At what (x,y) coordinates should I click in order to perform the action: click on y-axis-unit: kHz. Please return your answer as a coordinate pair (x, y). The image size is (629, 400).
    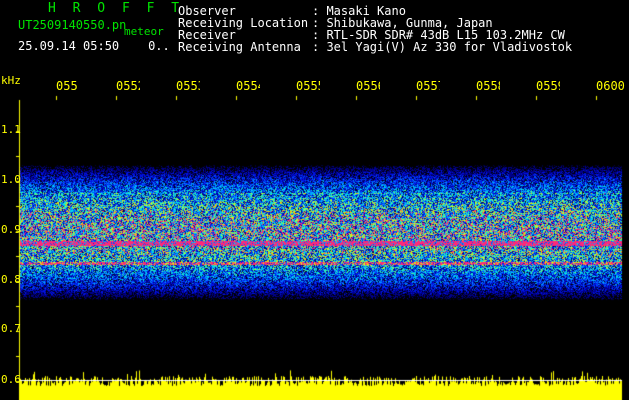
    Looking at the image, I should click on (11, 80).